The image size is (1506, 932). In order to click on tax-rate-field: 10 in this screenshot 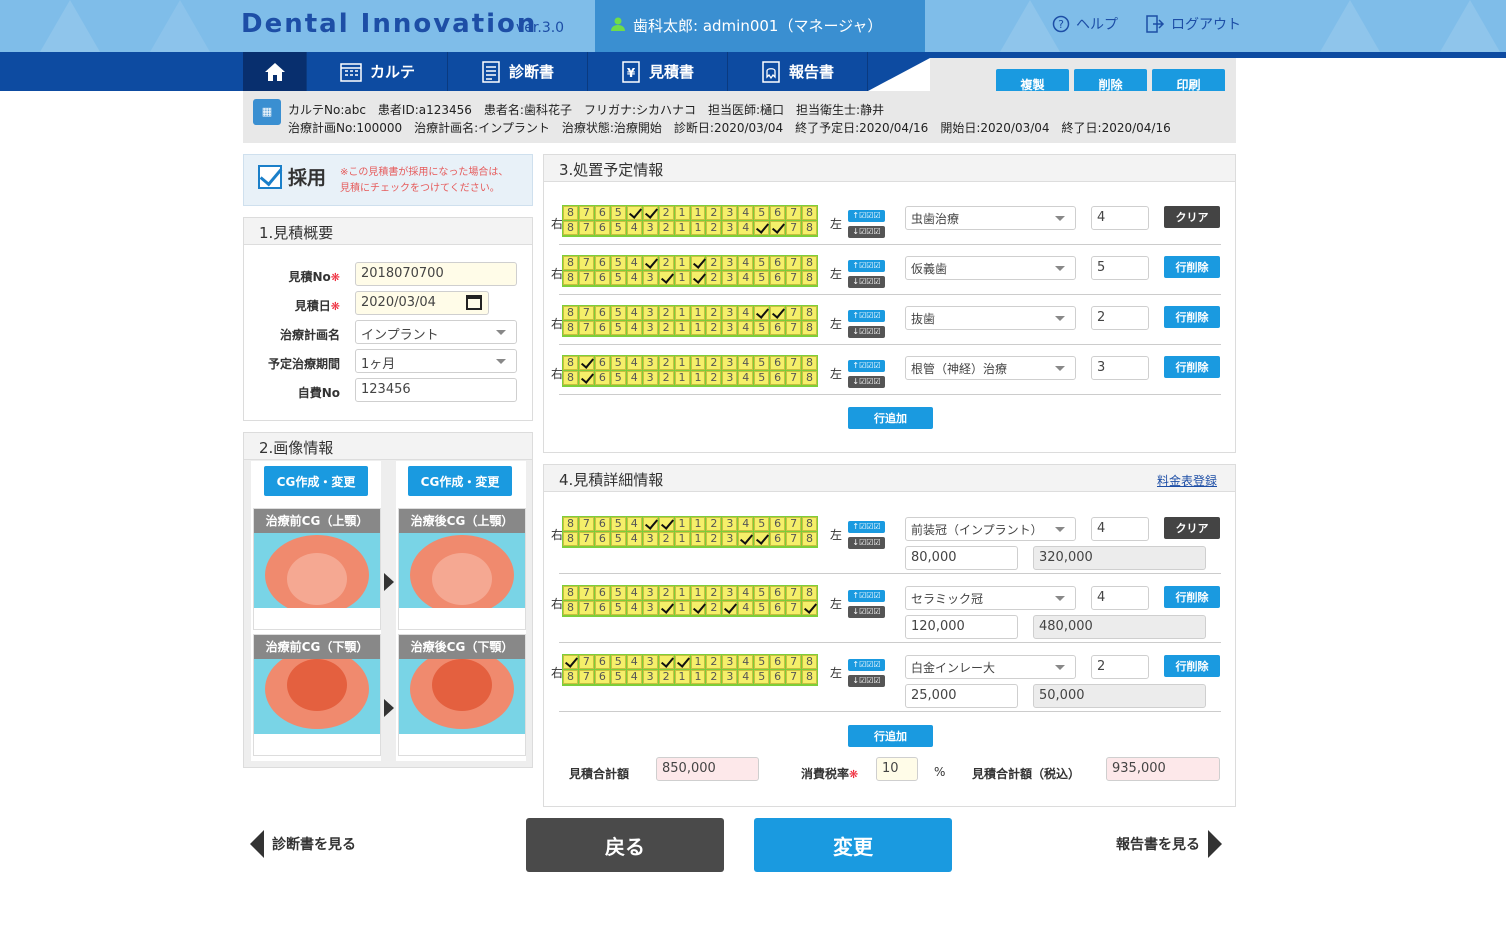, I will do `click(897, 769)`.